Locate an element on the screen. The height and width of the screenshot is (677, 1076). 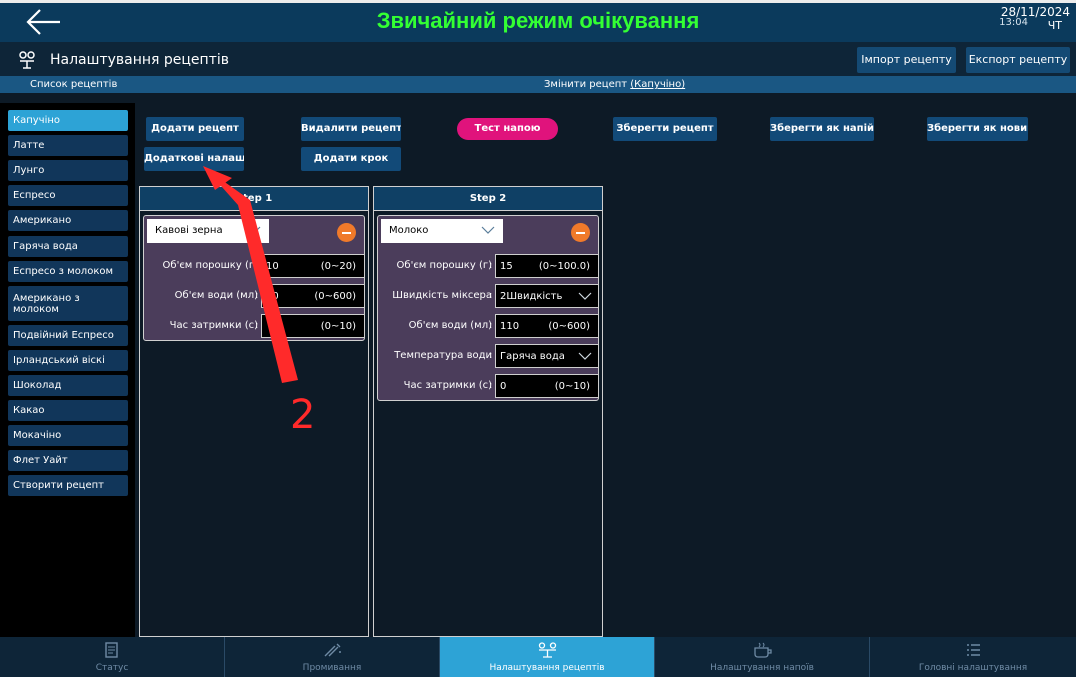
tab-main-settings: Головні налаштування is located at coordinates (973, 657).